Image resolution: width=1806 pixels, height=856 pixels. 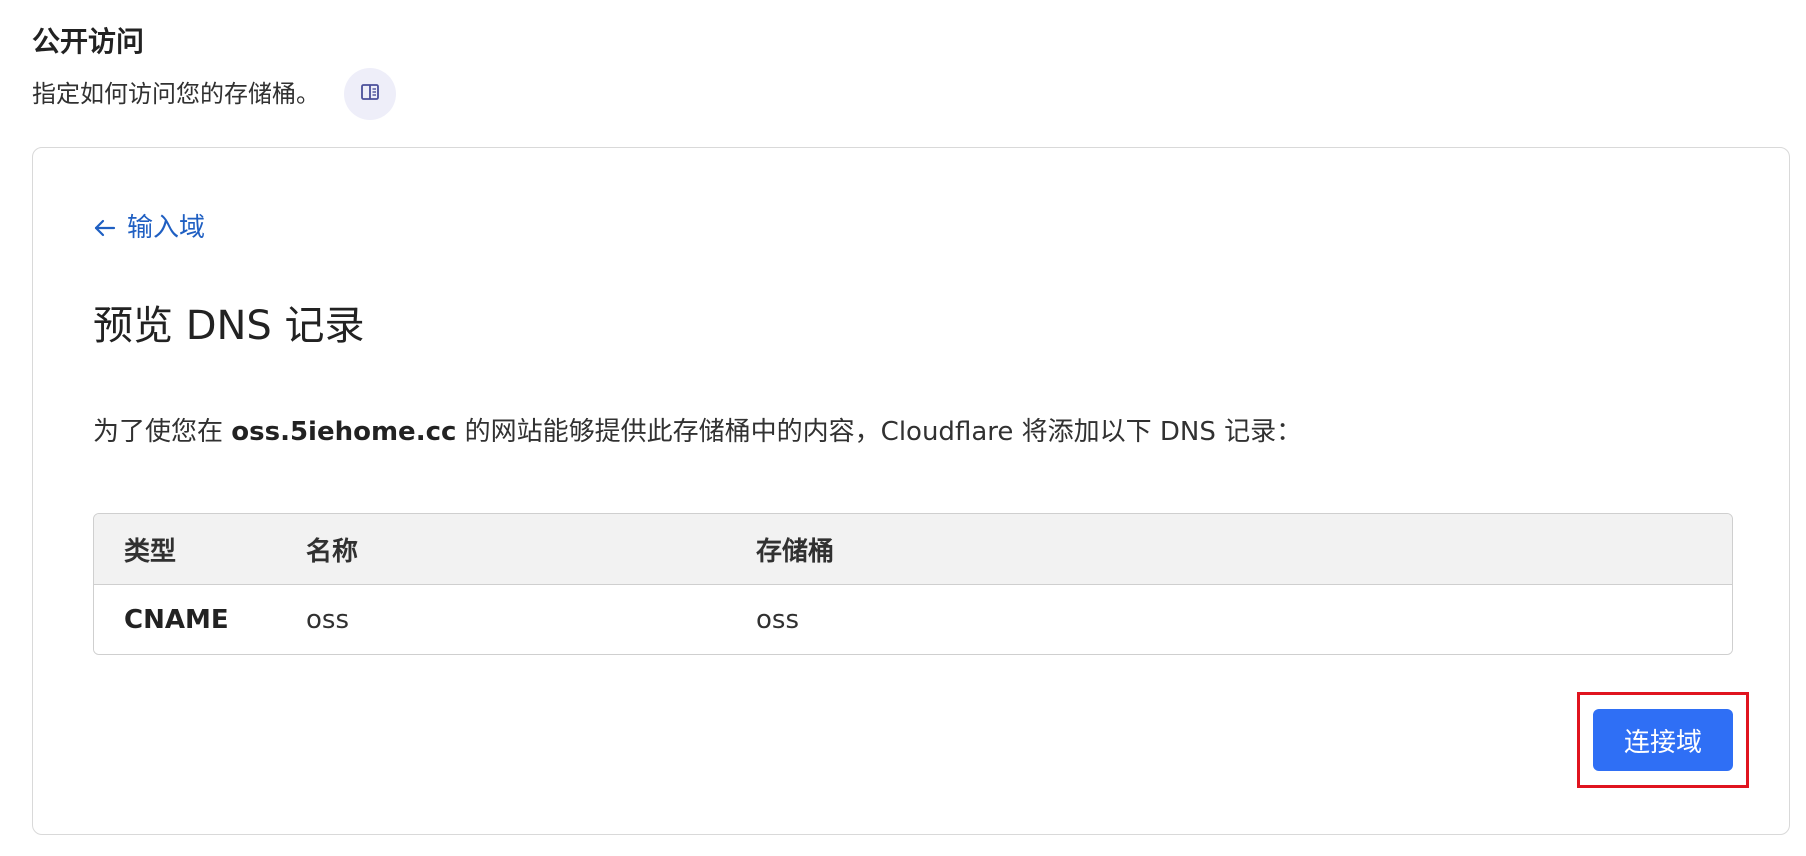 I want to click on back-to-enter-domain-link: 输入域, so click(x=149, y=228).